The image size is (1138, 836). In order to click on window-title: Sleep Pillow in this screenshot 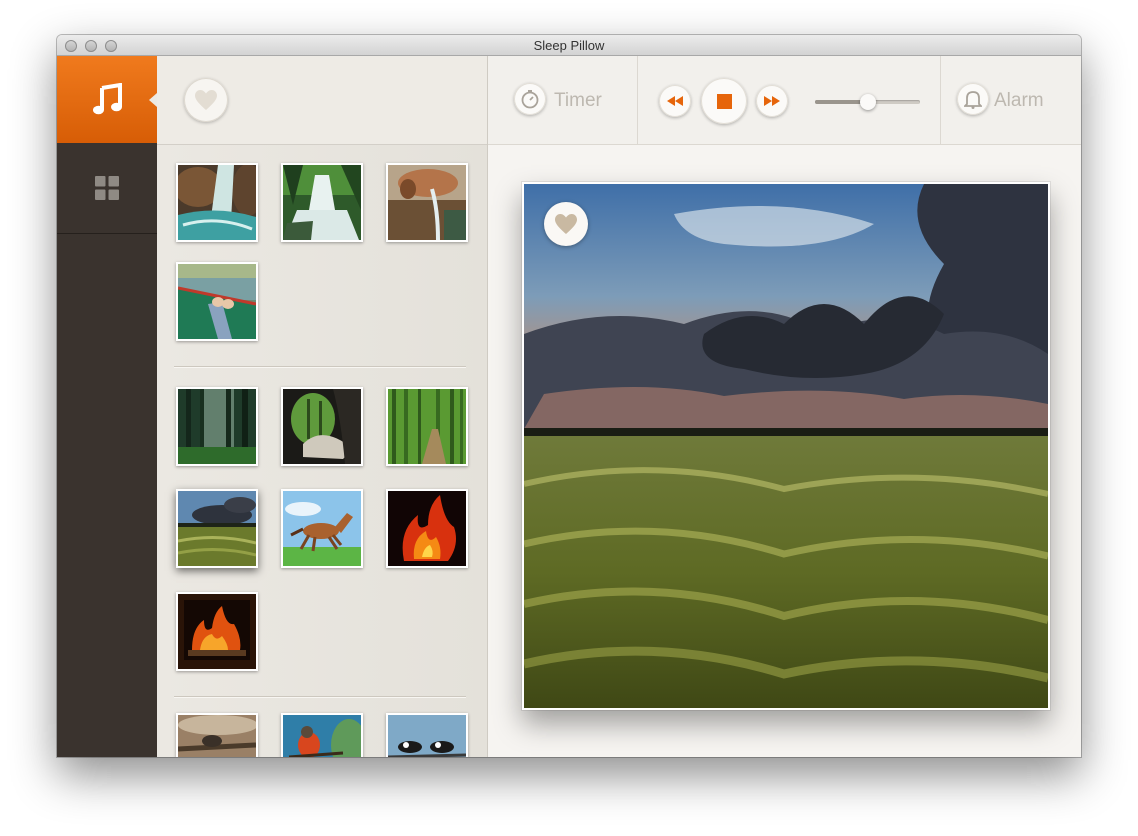, I will do `click(569, 45)`.